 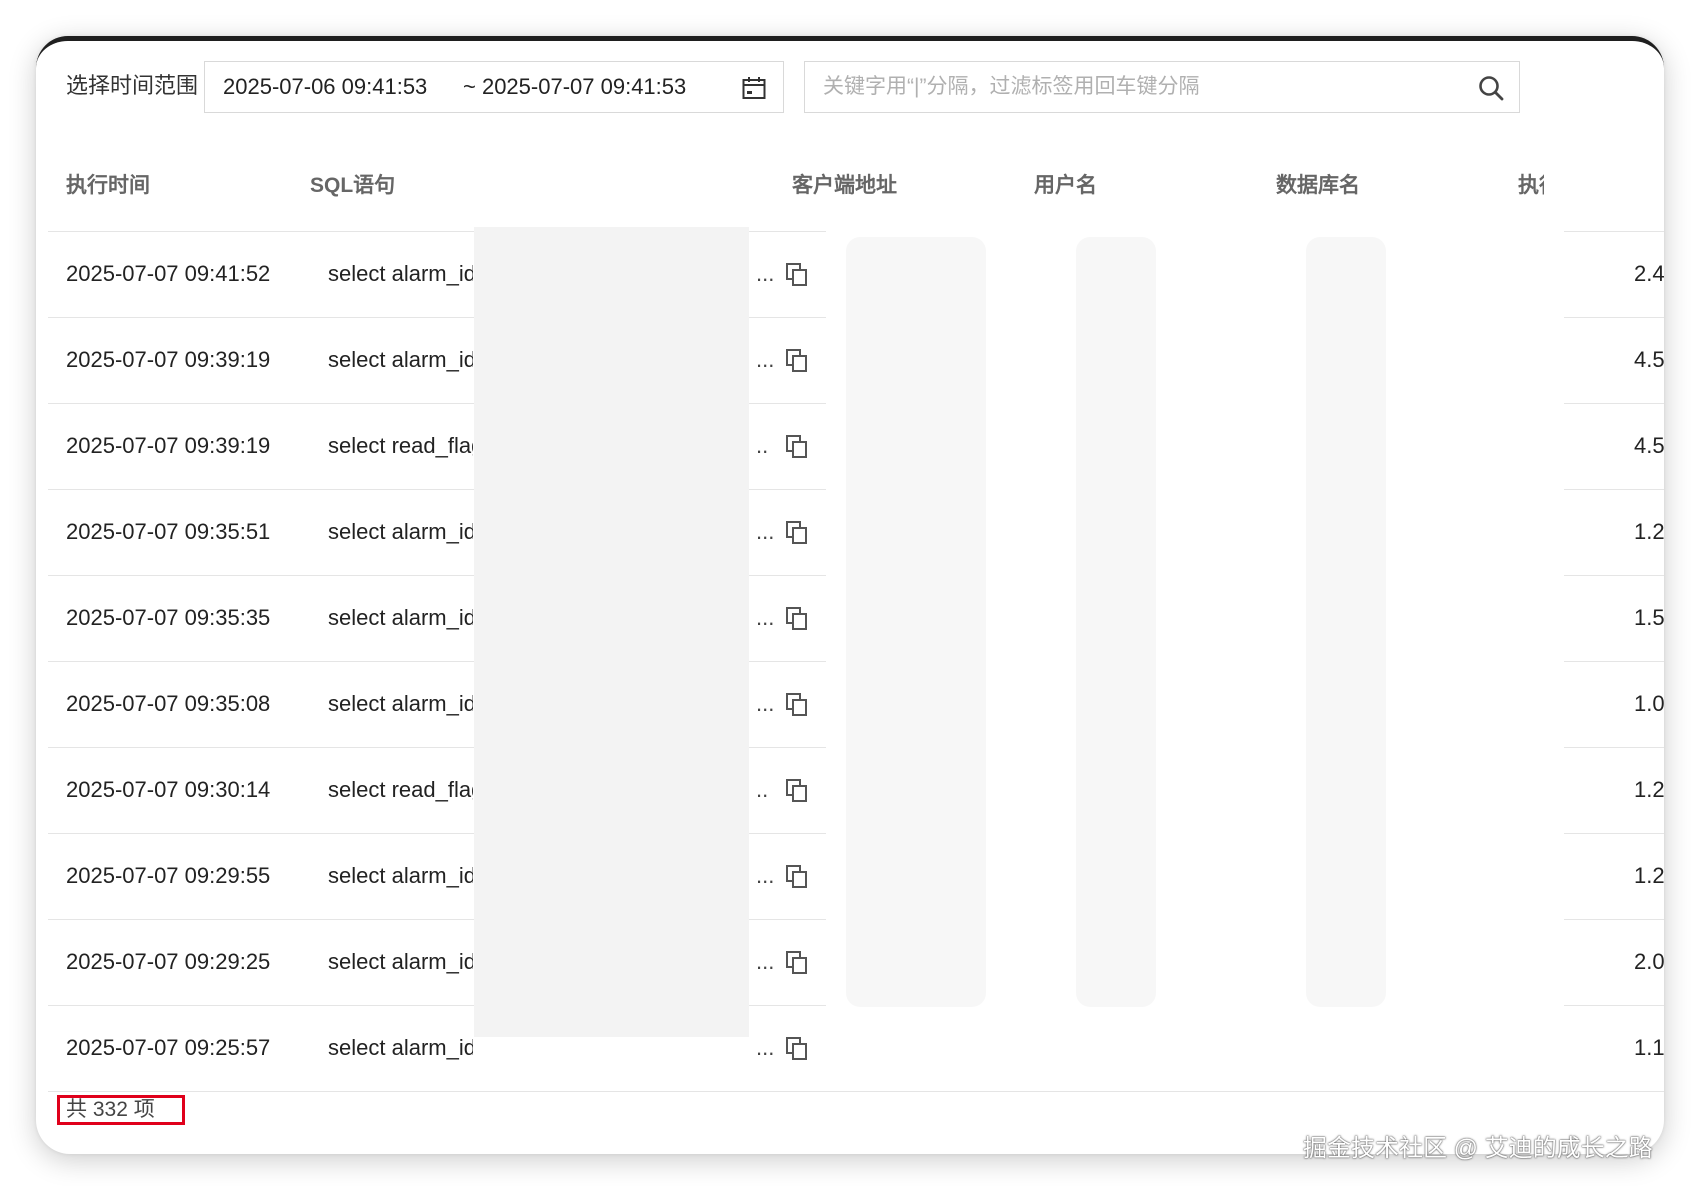 I want to click on time-range-label: 选择时间范围, so click(x=132, y=85).